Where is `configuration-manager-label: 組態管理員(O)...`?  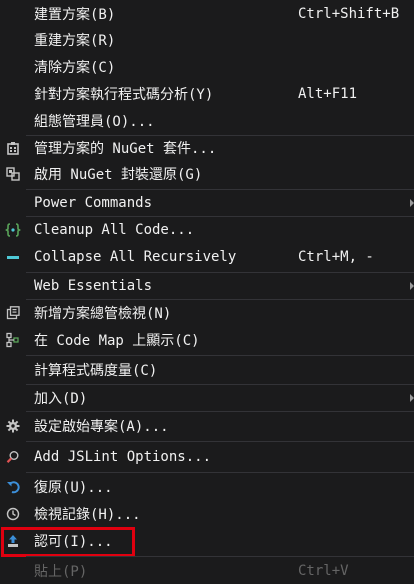 configuration-manager-label: 組態管理員(O)... is located at coordinates (94, 122).